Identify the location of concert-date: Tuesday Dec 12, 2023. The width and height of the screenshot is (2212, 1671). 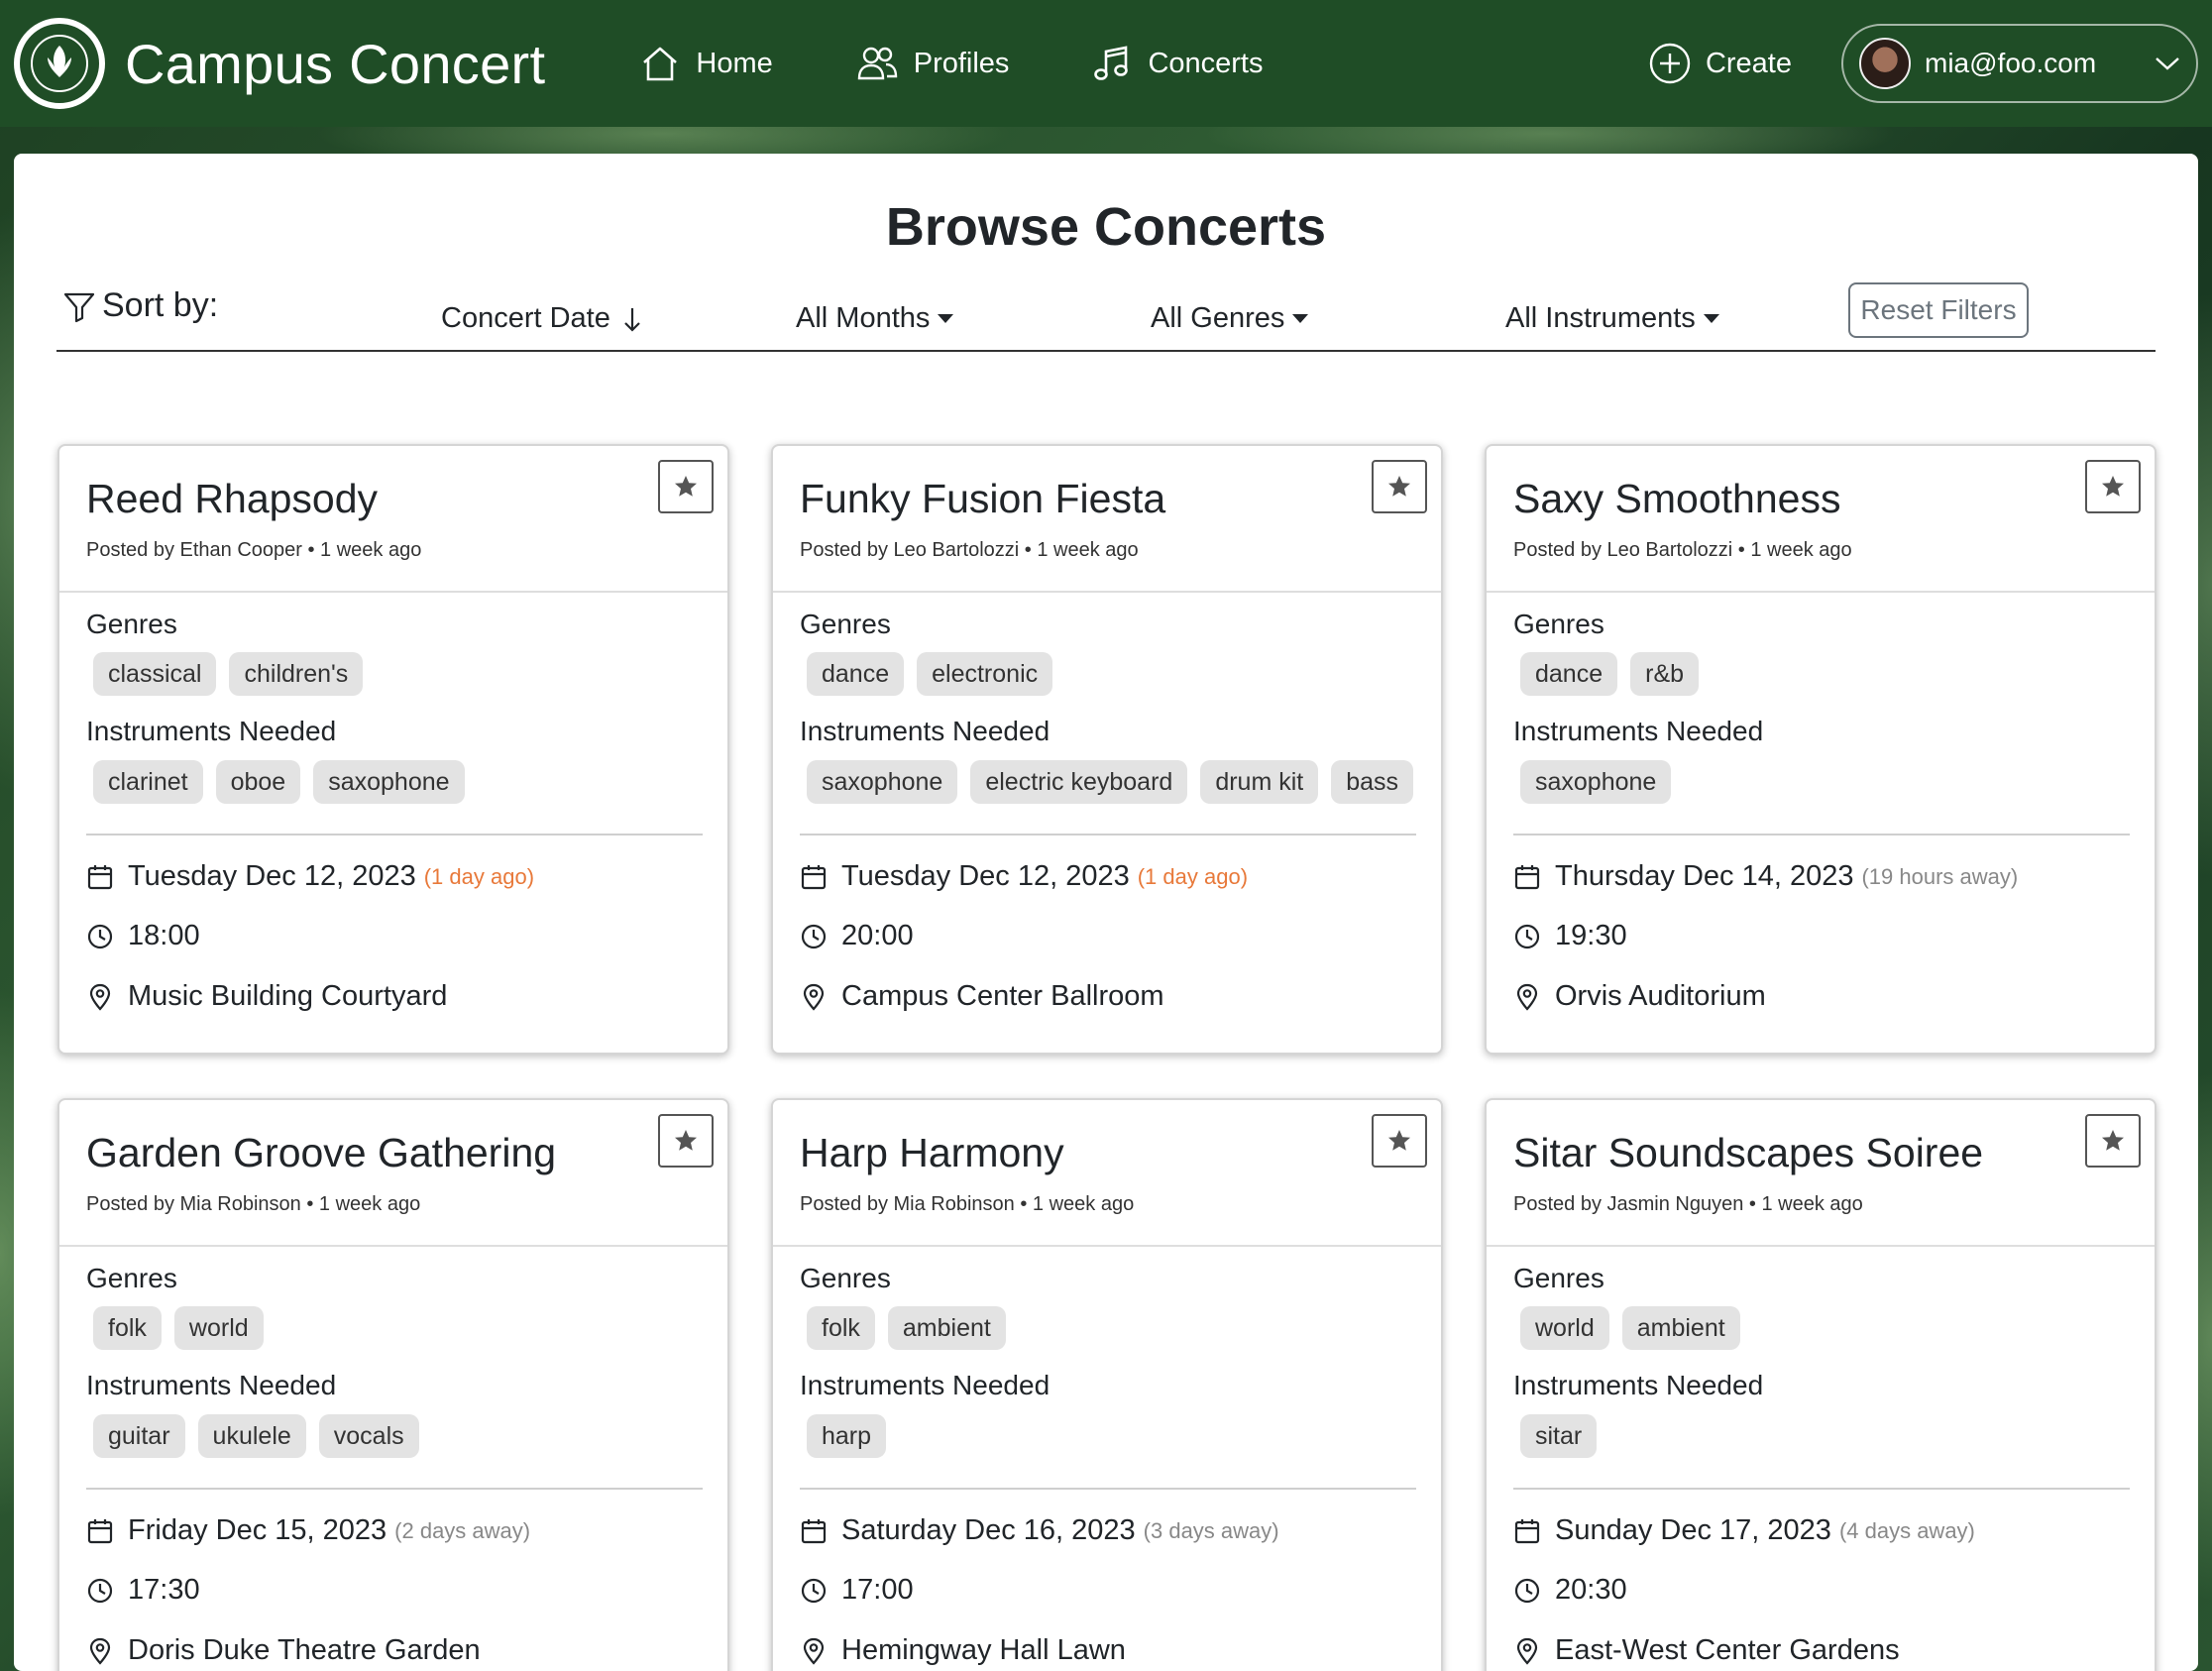
(985, 876).